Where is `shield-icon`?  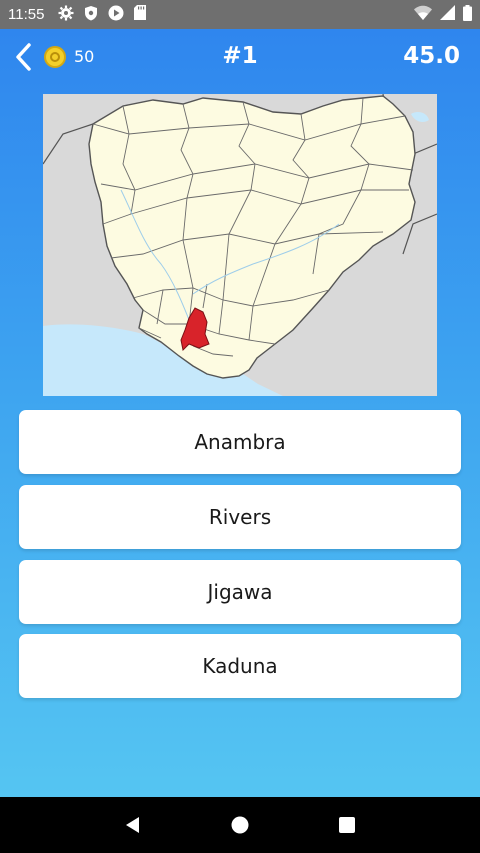 shield-icon is located at coordinates (91, 15).